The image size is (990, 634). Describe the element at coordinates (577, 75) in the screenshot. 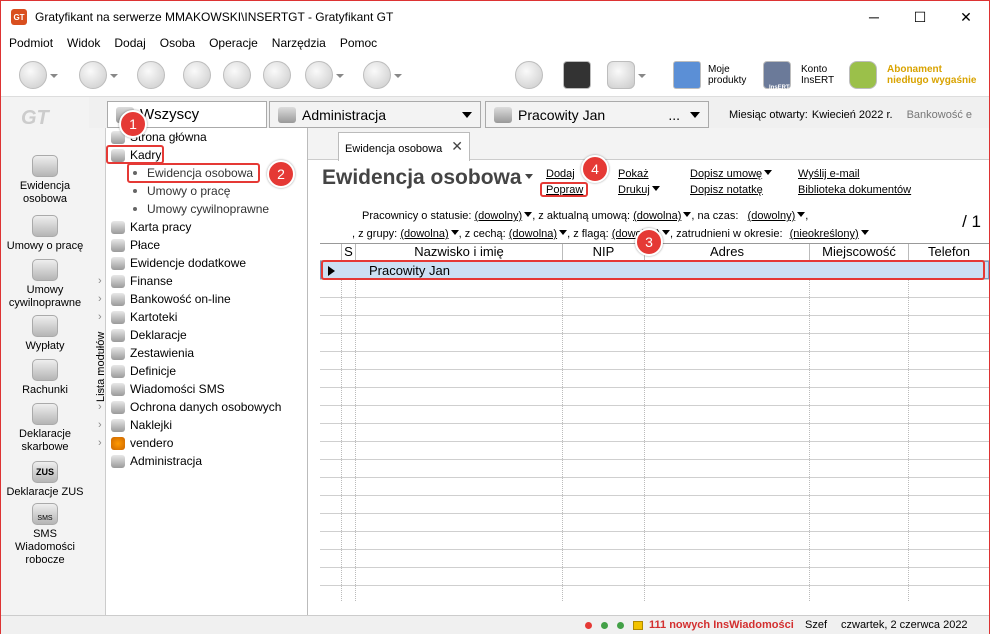

I see `box-icon` at that location.